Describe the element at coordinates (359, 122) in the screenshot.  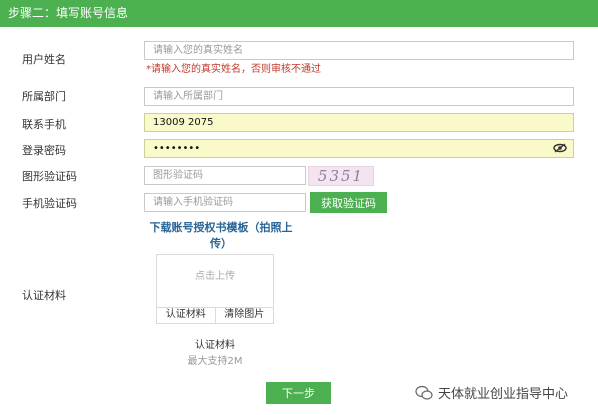
I see `phone-input: 13009 2075` at that location.